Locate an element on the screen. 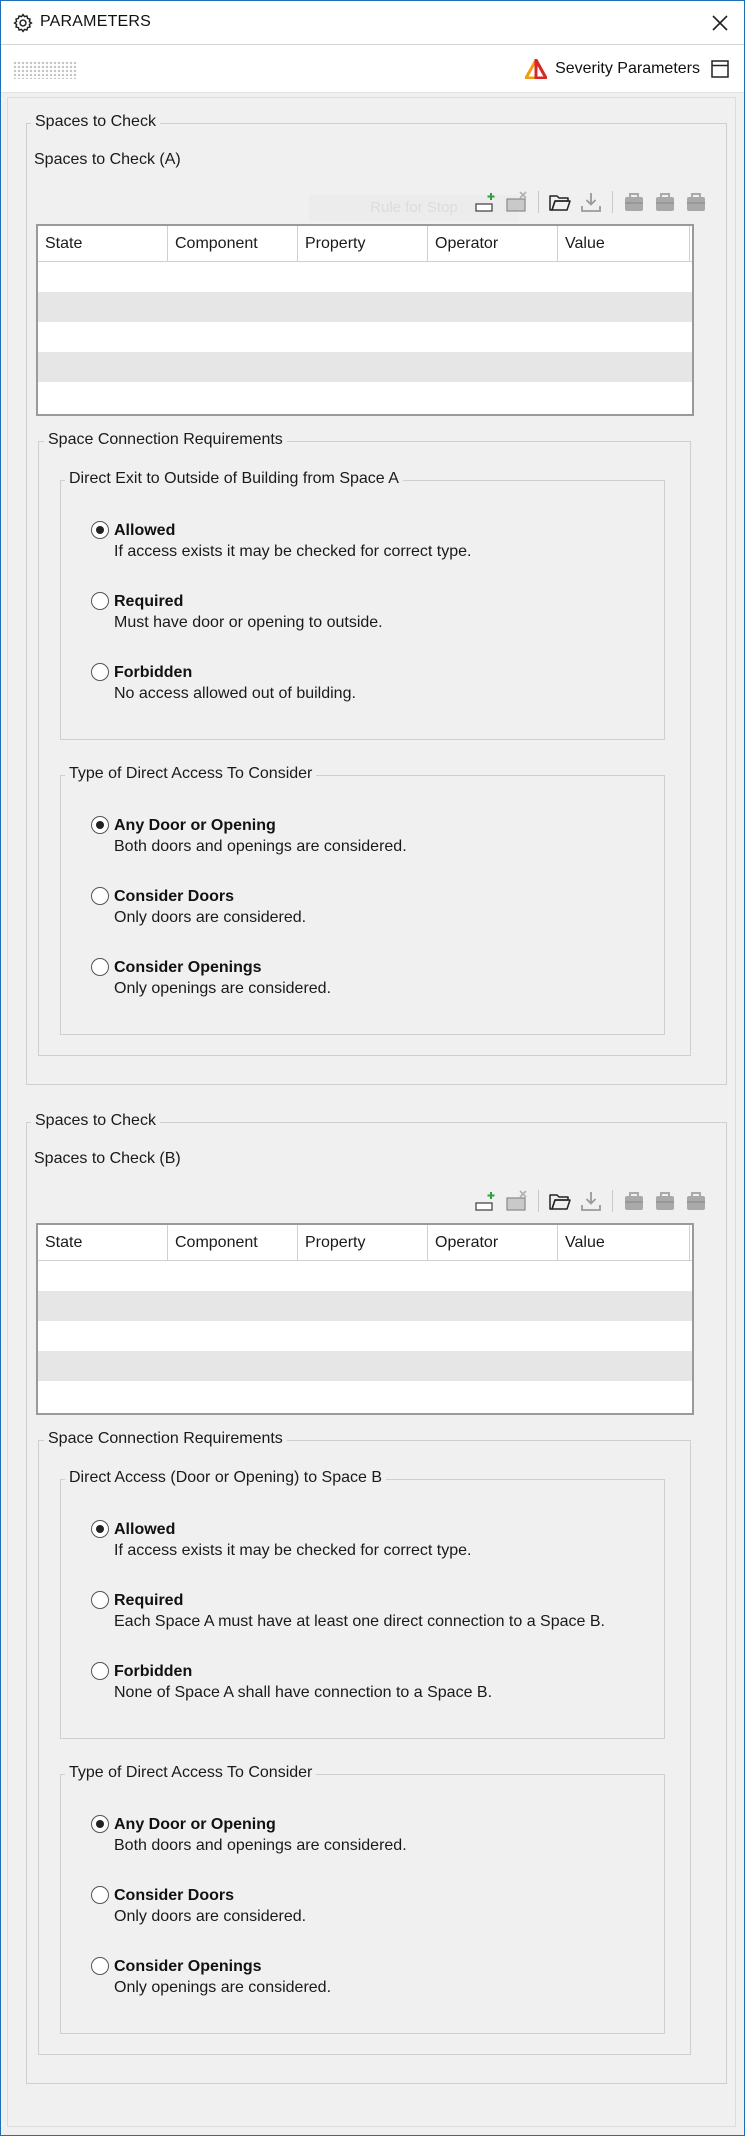 The width and height of the screenshot is (745, 2136). table-a-toolbar is located at coordinates (587, 202).